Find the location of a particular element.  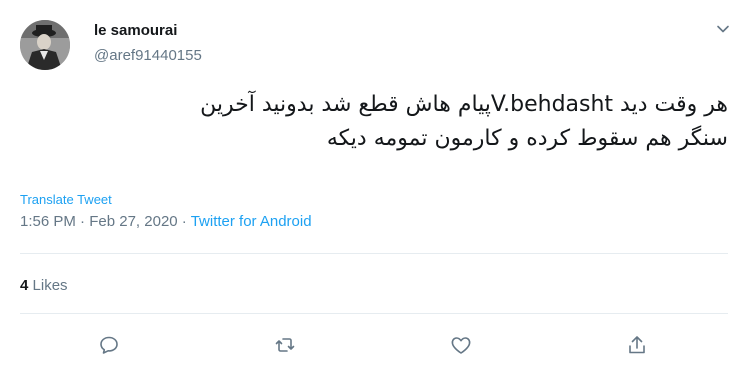

likes-label: Likes is located at coordinates (50, 285).